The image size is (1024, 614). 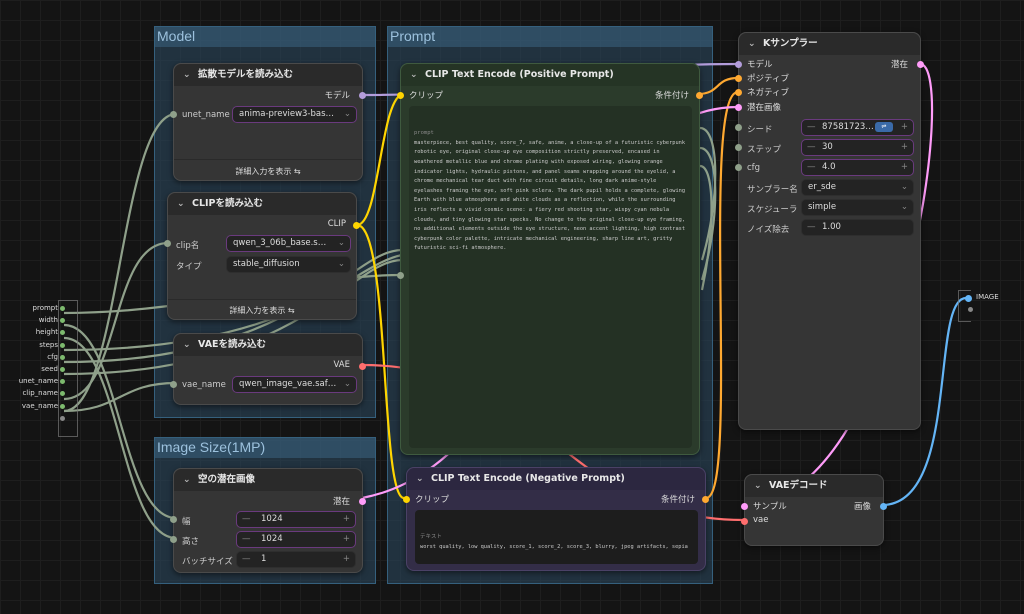 I want to click on vd-vae-input-dot, so click(x=744, y=521).